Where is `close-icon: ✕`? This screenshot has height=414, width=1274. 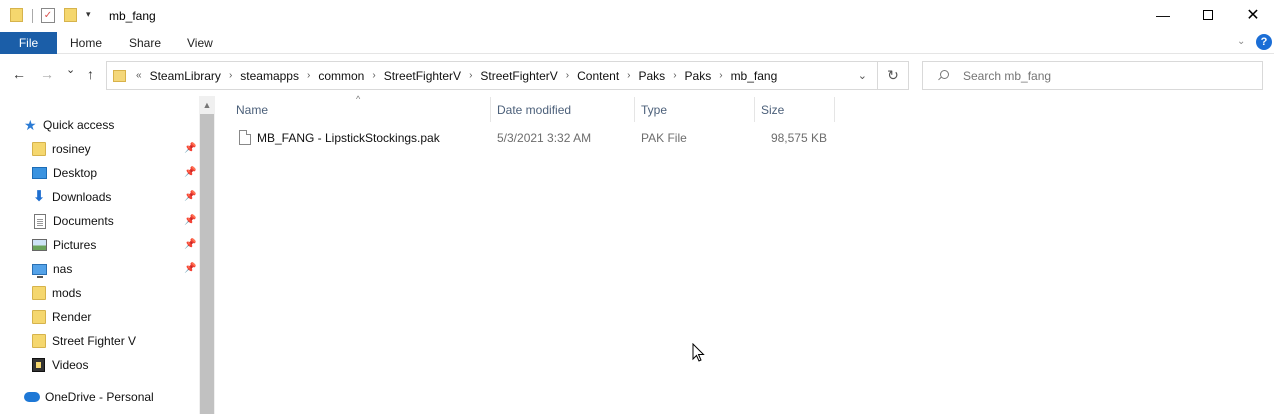
close-icon: ✕ is located at coordinates (1252, 15).